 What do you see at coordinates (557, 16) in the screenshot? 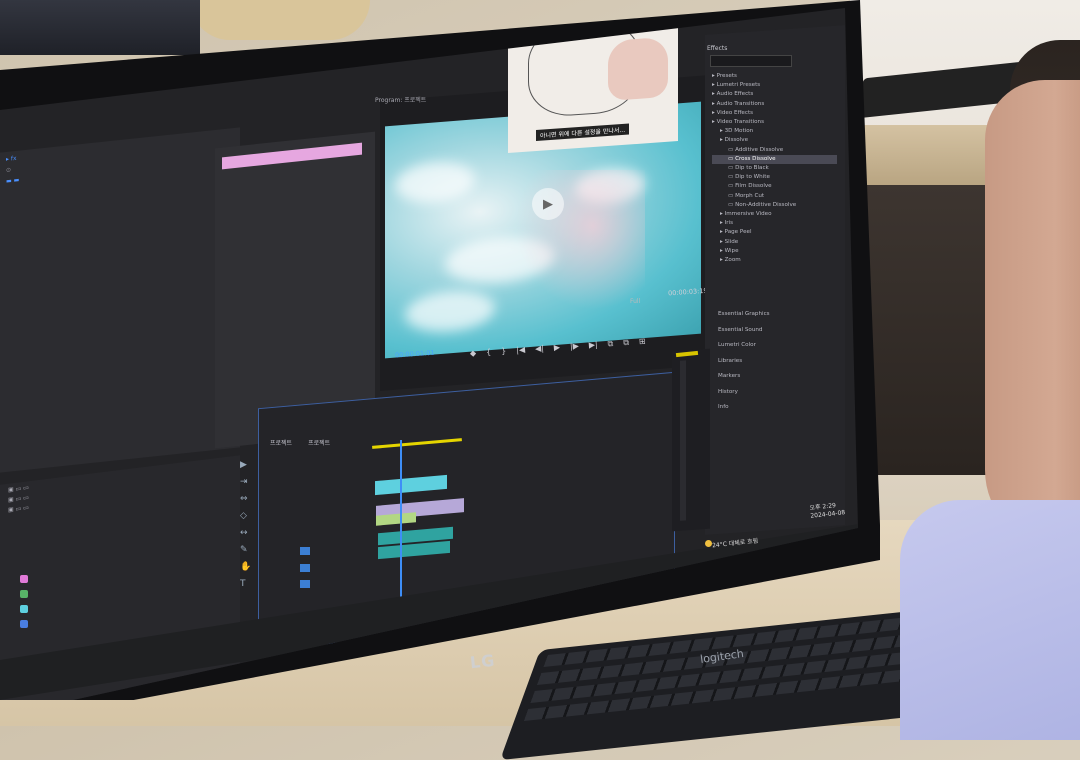
I see `menu-graphics: Graphics` at bounding box center [557, 16].